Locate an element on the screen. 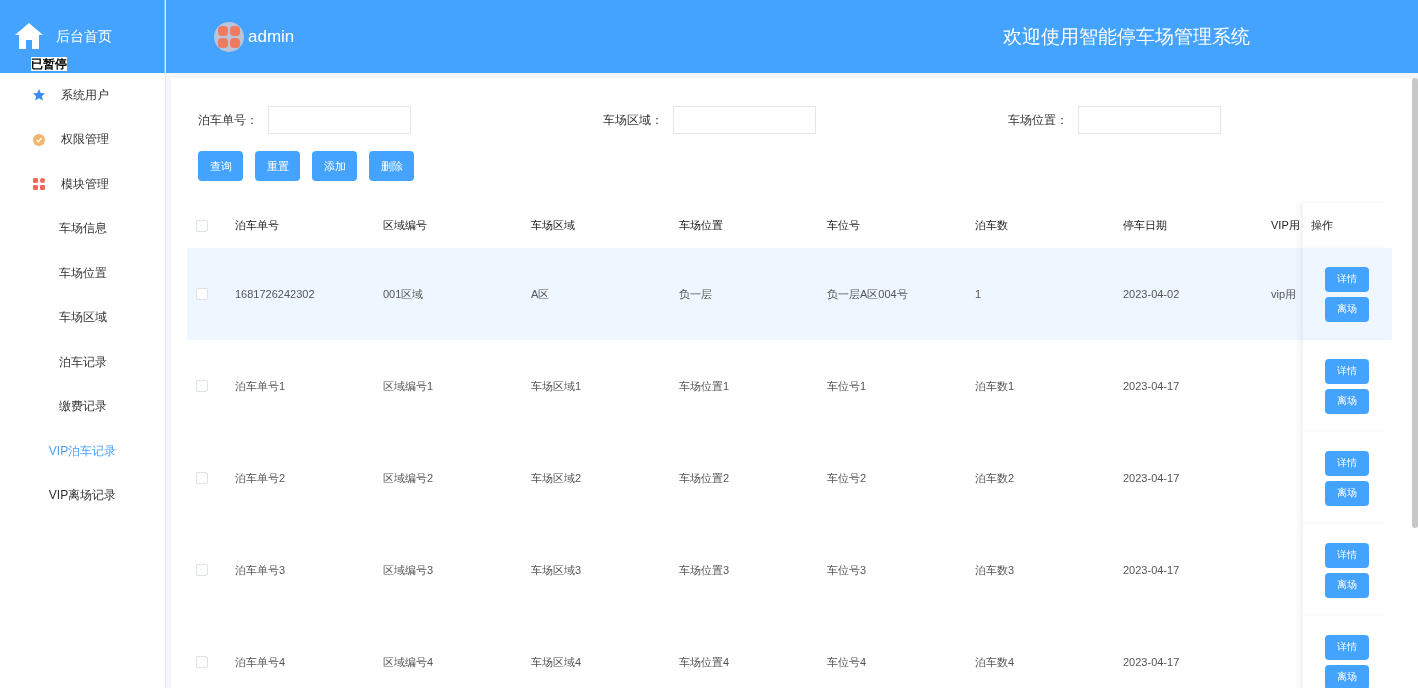 The image size is (1418, 688). column-header: 泊车数 is located at coordinates (992, 225).